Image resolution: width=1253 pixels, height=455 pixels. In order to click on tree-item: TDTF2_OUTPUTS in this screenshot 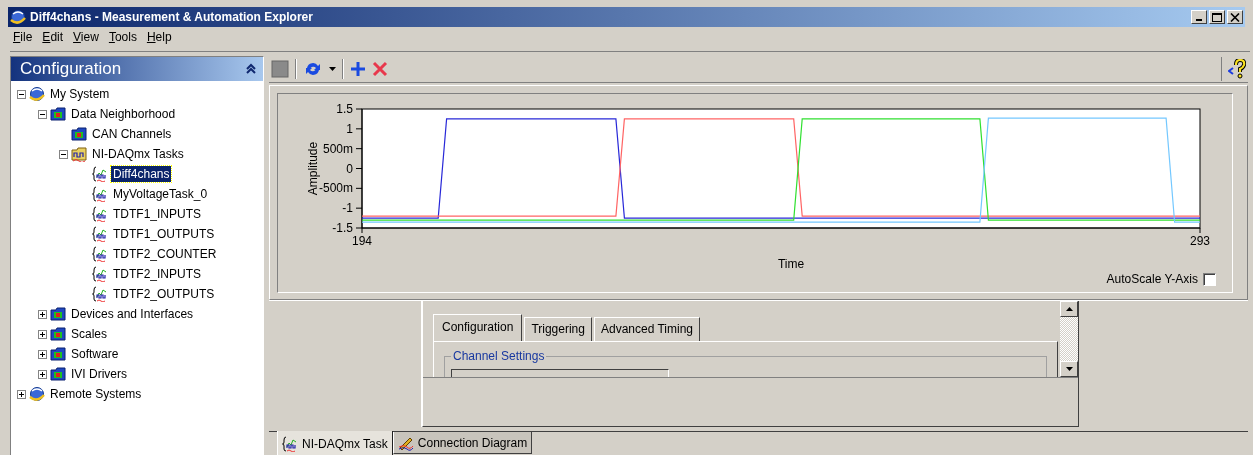, I will do `click(164, 294)`.